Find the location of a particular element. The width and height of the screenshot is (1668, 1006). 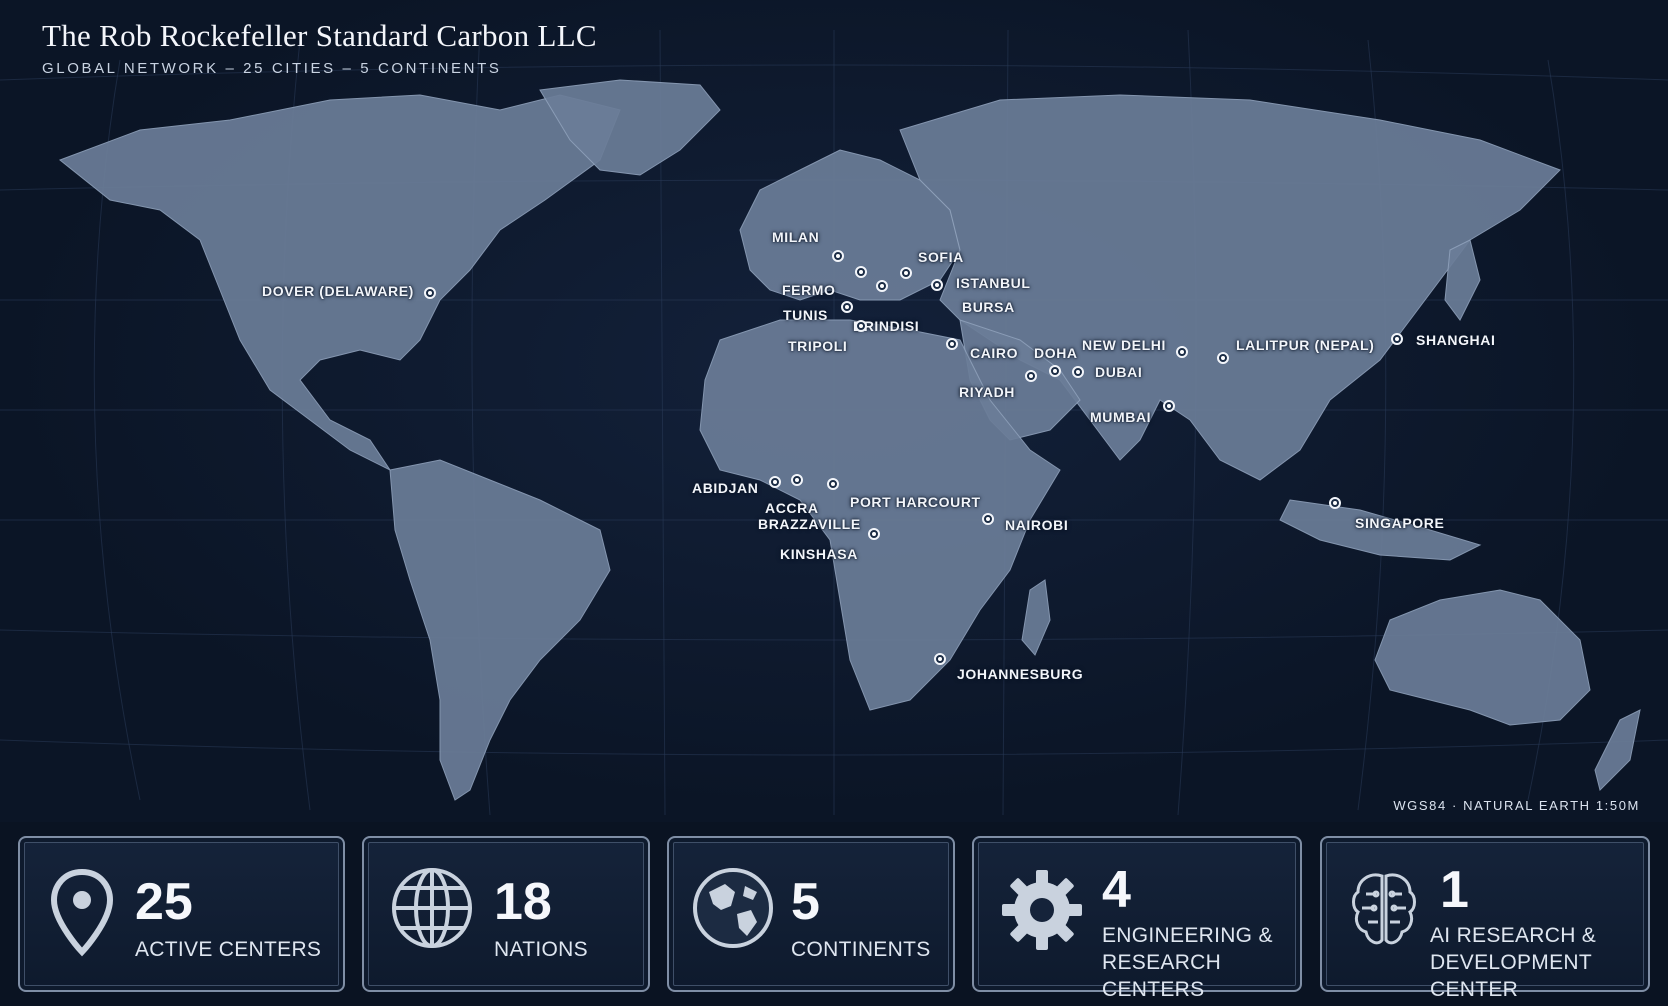

city-label-mumbai: MUMBAI is located at coordinates (1120, 417).